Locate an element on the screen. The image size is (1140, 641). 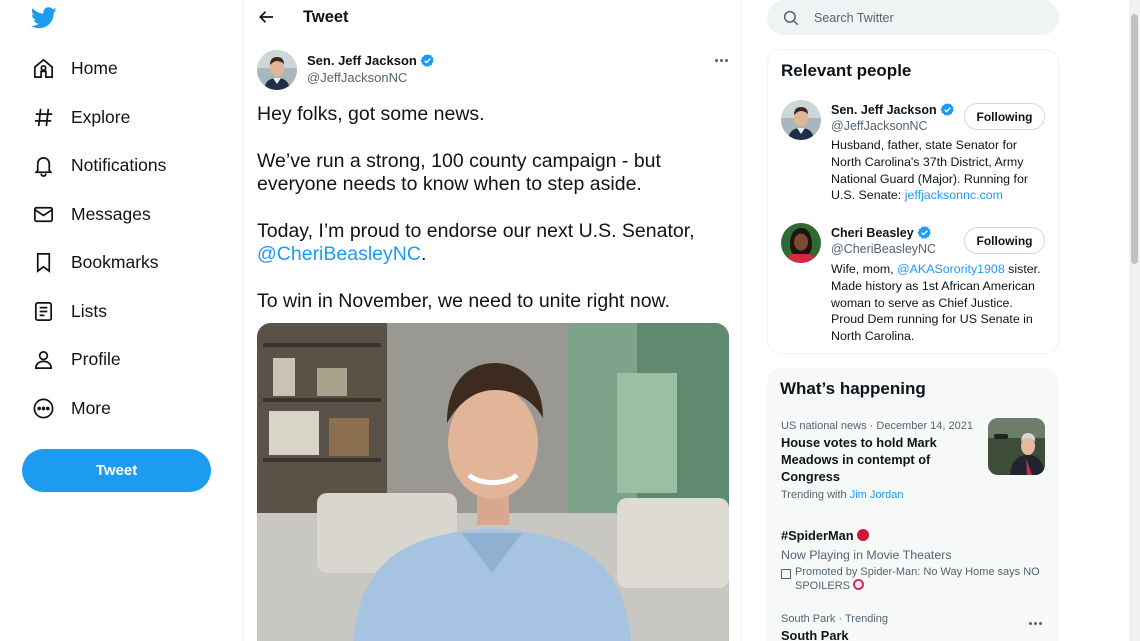
compose-tweet-button: Tweet is located at coordinates (116, 470).